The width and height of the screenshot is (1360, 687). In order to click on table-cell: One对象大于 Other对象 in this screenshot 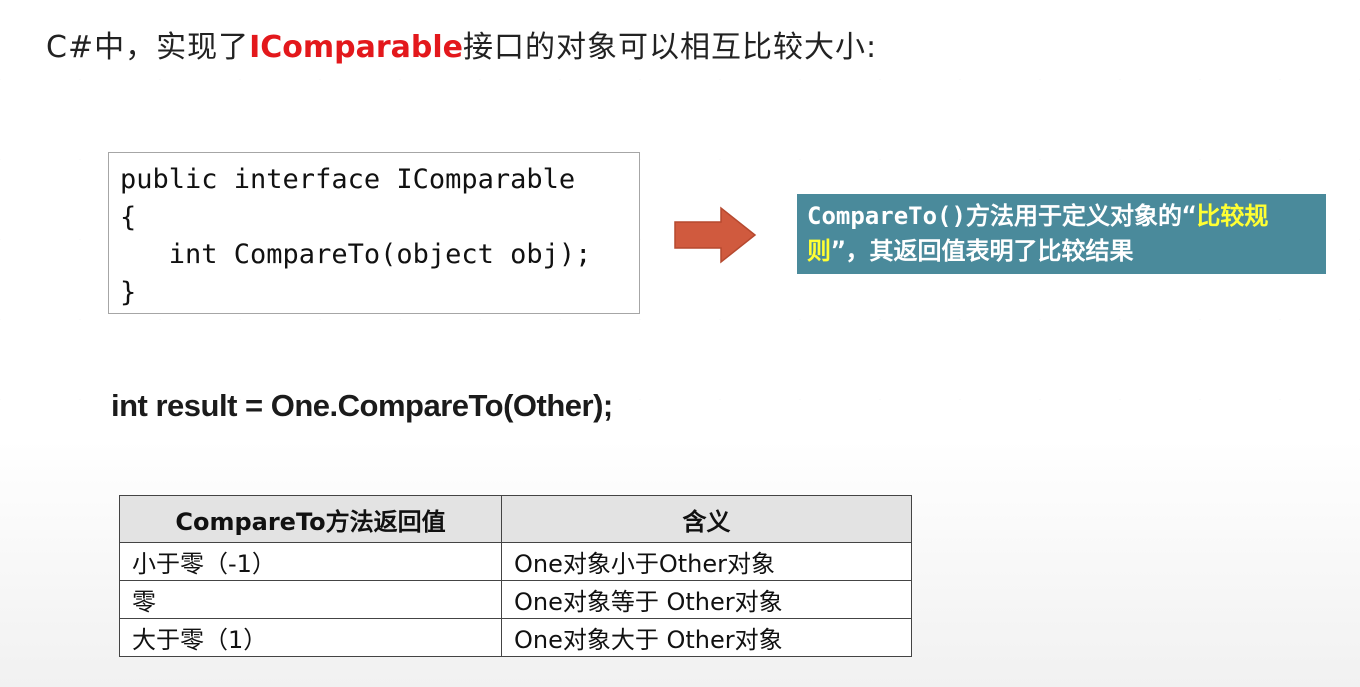, I will do `click(706, 637)`.